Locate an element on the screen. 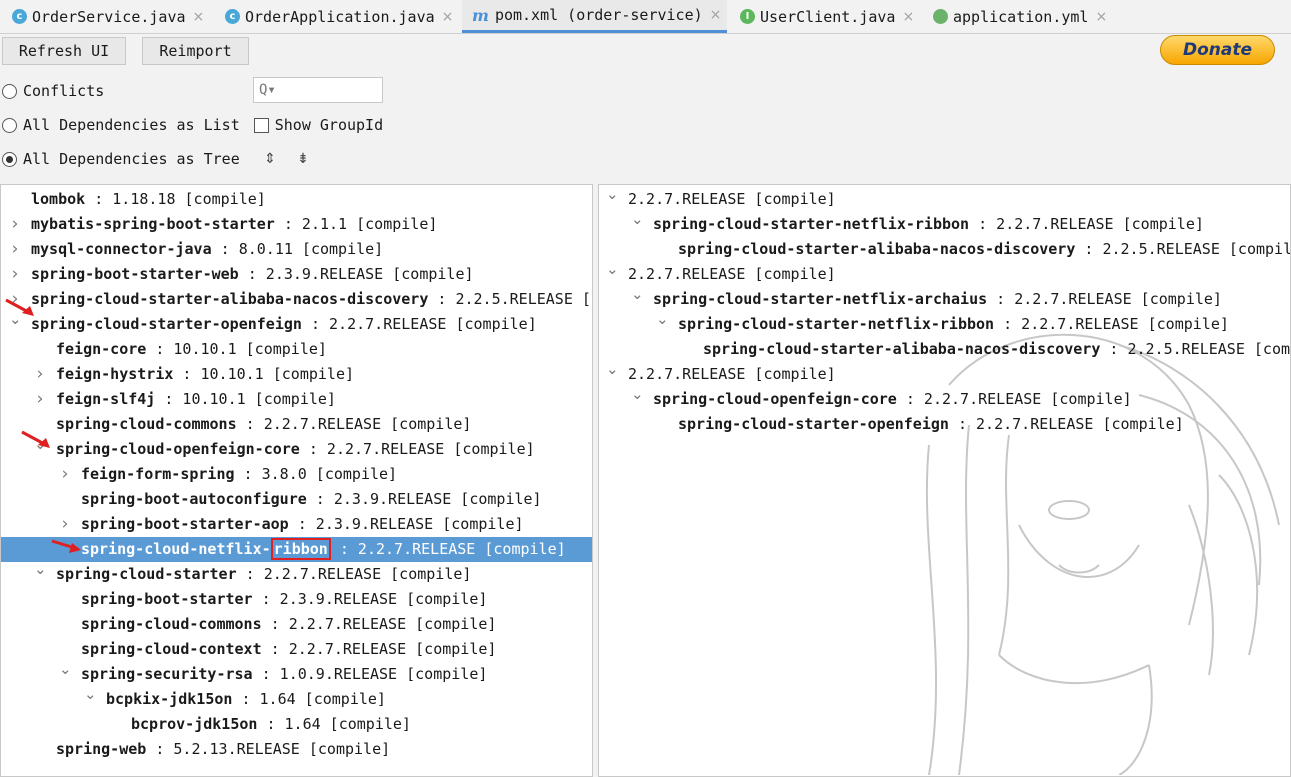 The height and width of the screenshot is (777, 1291). dependency-version: : 2.2.5.RELEASE [compil is located at coordinates (1183, 249).